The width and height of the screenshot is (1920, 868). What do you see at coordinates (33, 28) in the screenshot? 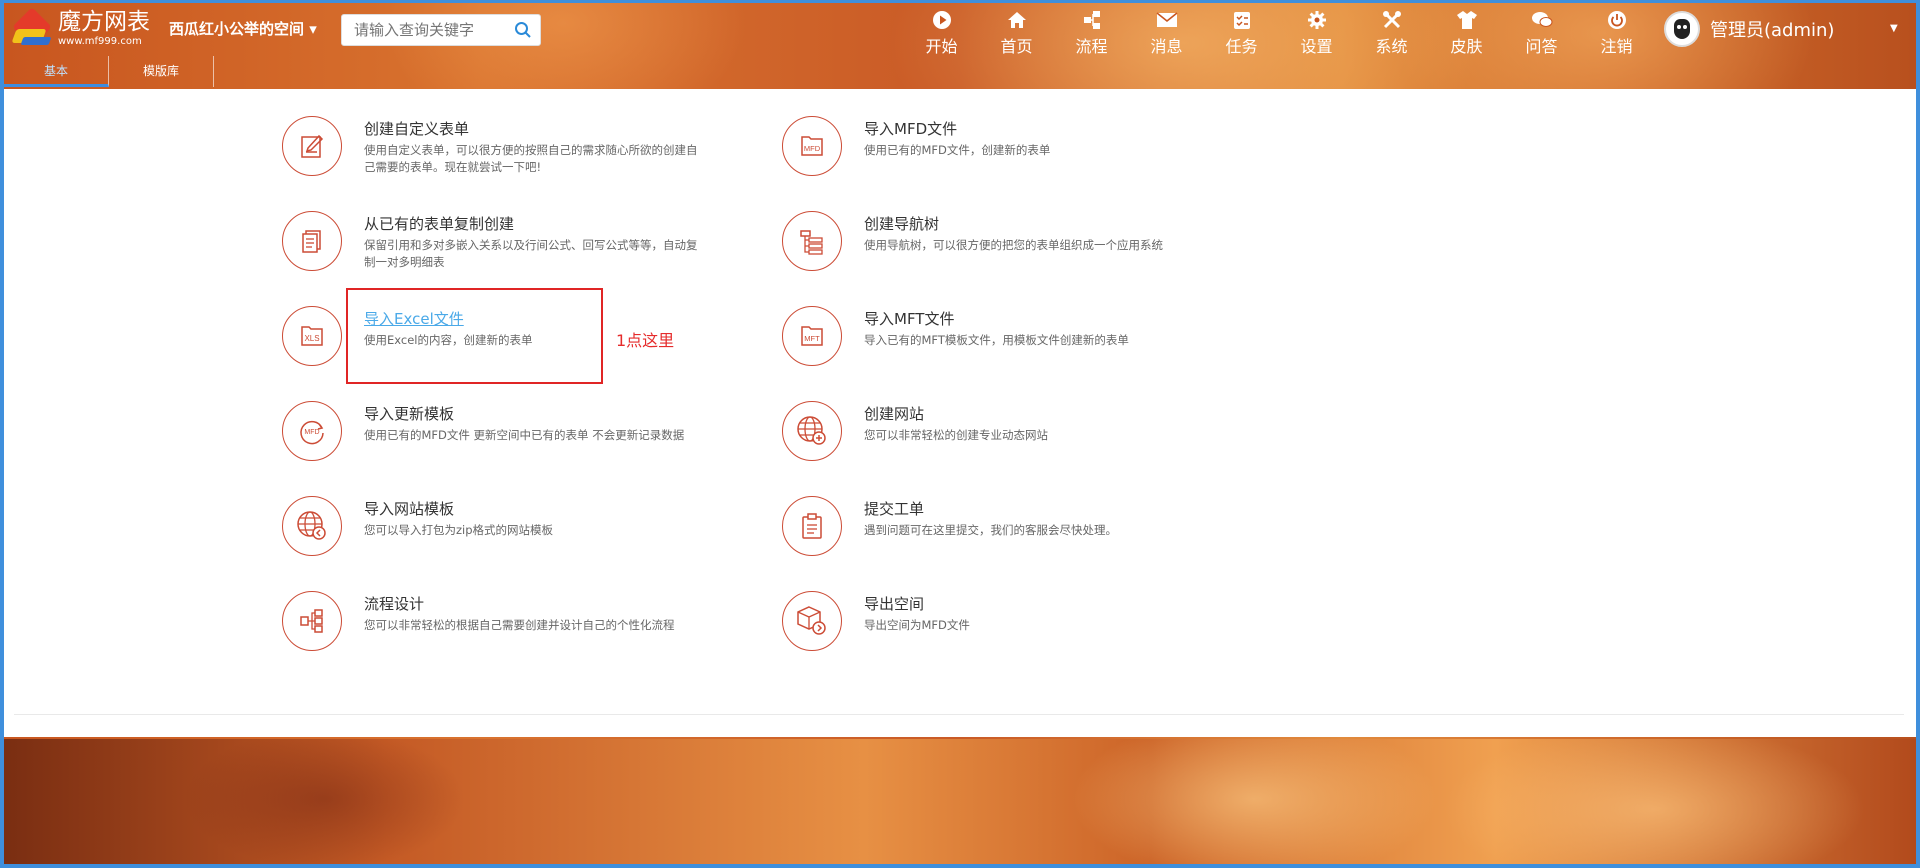
I see `logo-mark-icon` at bounding box center [33, 28].